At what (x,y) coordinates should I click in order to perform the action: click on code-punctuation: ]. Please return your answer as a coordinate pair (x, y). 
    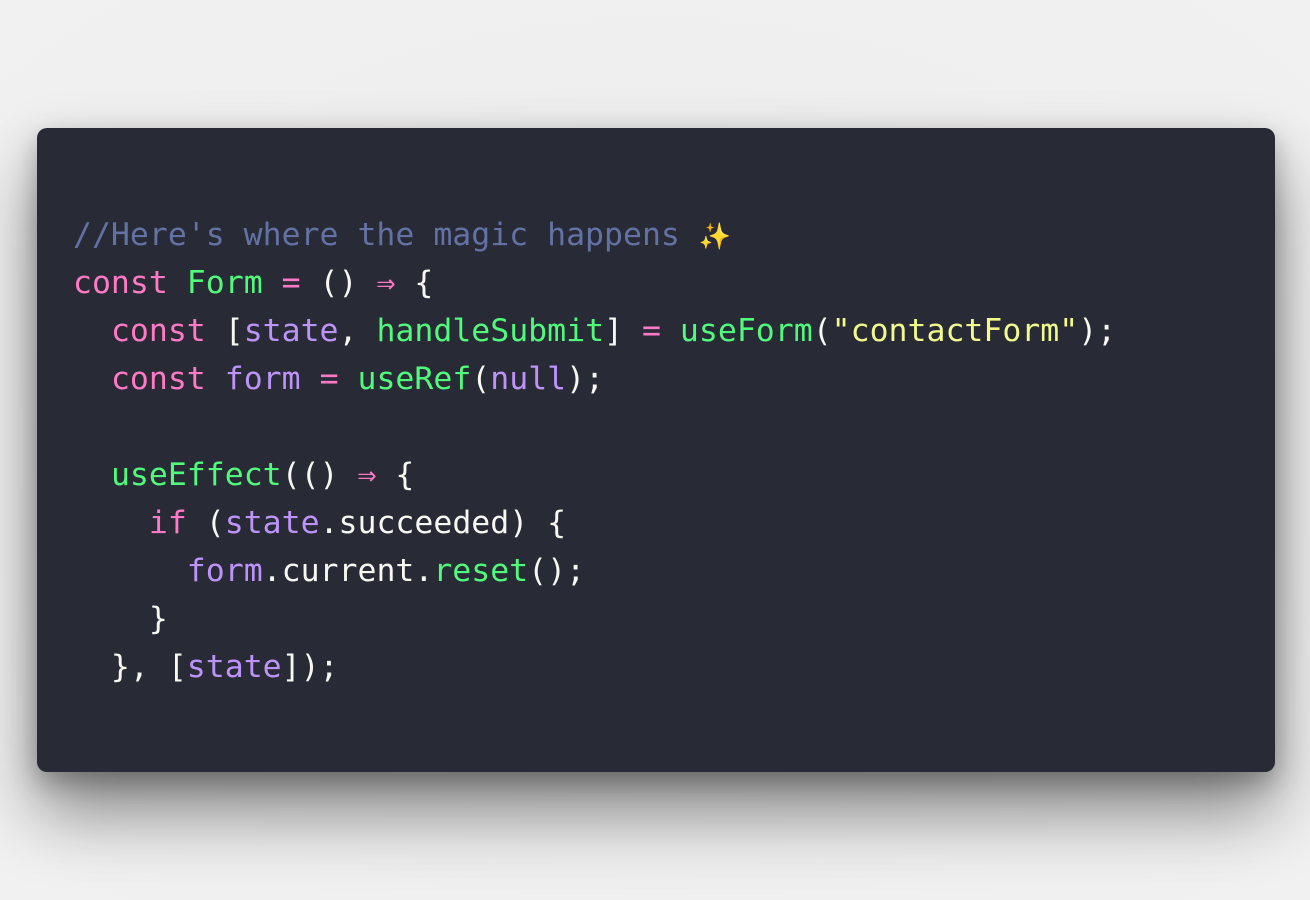
    Looking at the image, I should click on (623, 331).